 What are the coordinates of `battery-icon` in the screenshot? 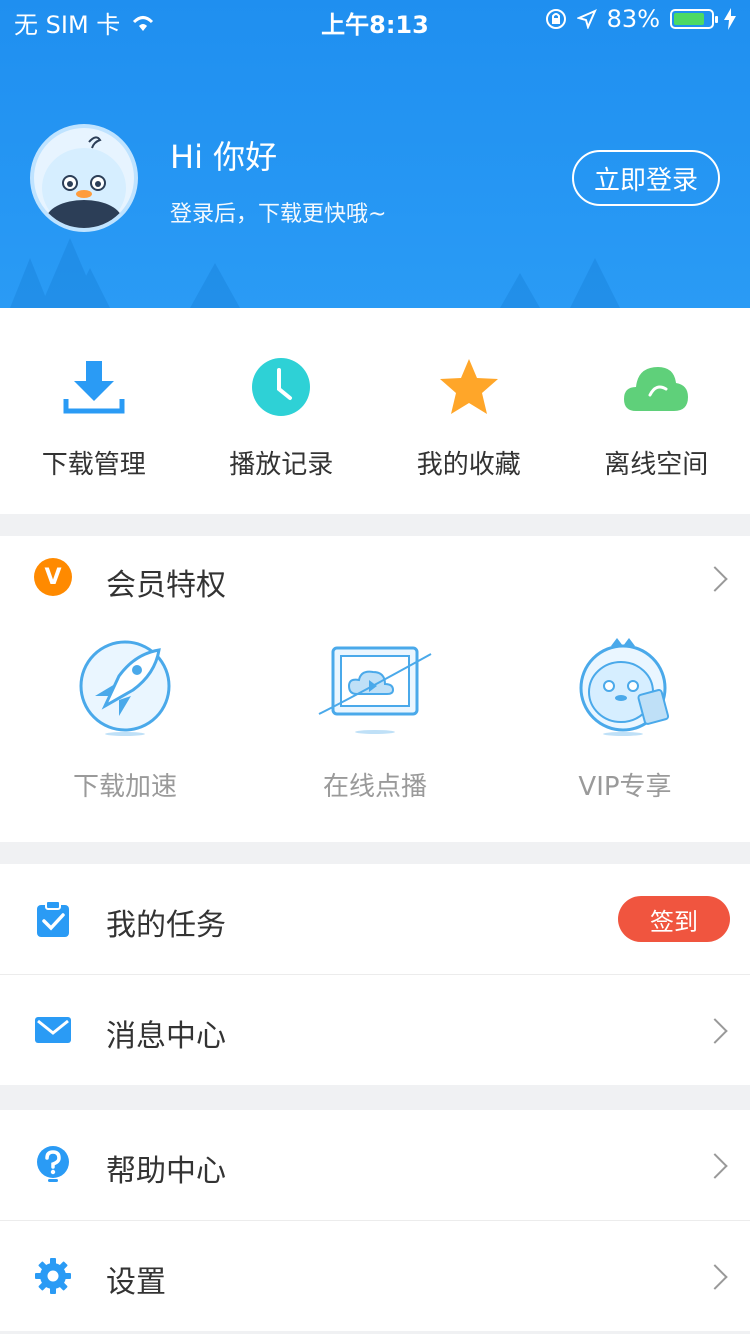 It's located at (694, 19).